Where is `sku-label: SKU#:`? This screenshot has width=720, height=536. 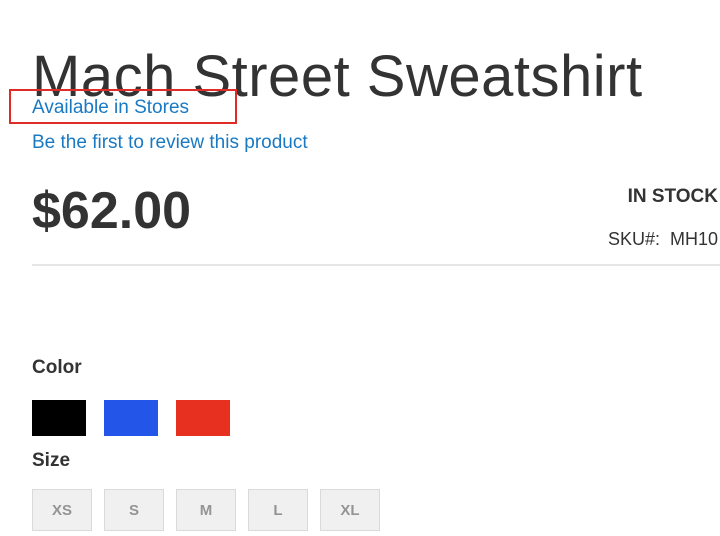 sku-label: SKU#: is located at coordinates (633, 239).